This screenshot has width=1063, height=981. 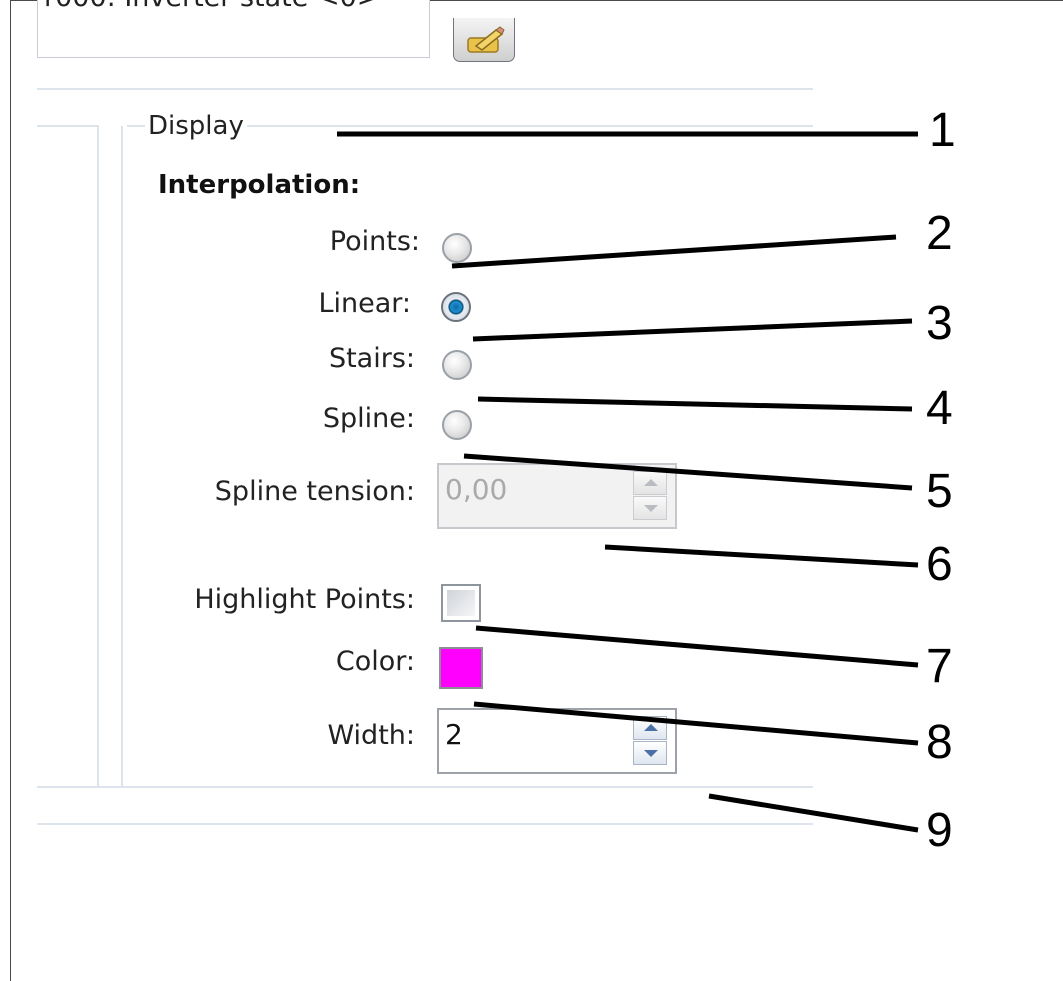 I want to click on callout-number-3: 3, so click(x=939, y=323).